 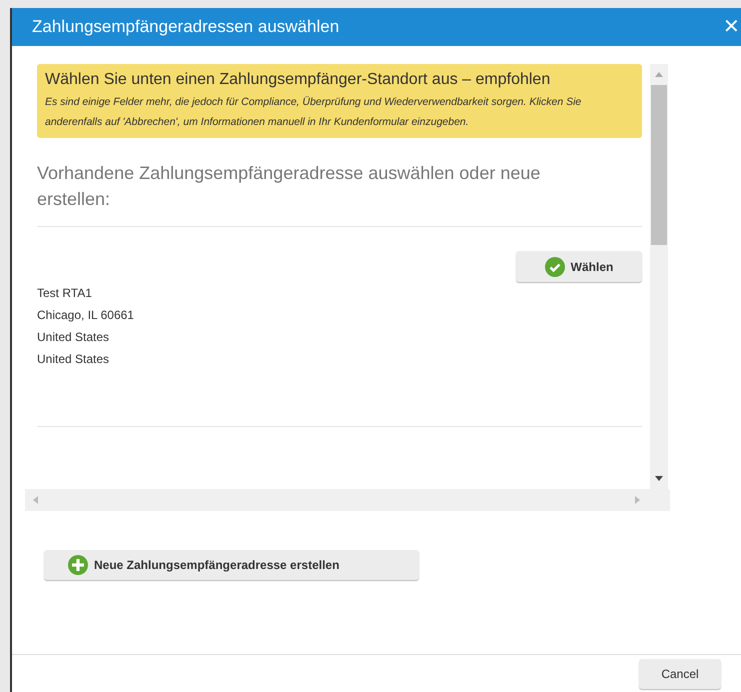 What do you see at coordinates (659, 74) in the screenshot?
I see `scroll-up-icon` at bounding box center [659, 74].